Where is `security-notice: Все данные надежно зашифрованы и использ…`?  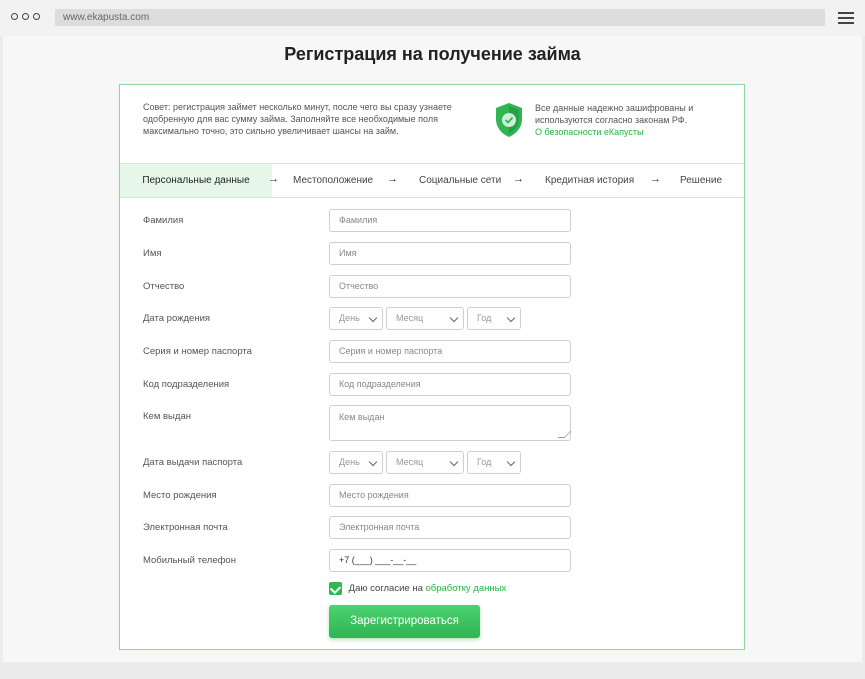
security-notice: Все данные надежно зашифрованы и использ… is located at coordinates (630, 120).